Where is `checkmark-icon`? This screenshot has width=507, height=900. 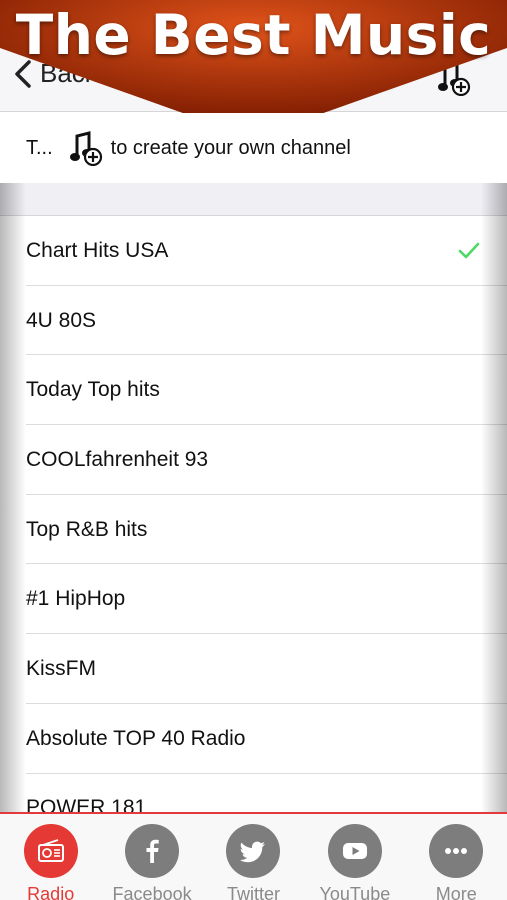 checkmark-icon is located at coordinates (469, 250).